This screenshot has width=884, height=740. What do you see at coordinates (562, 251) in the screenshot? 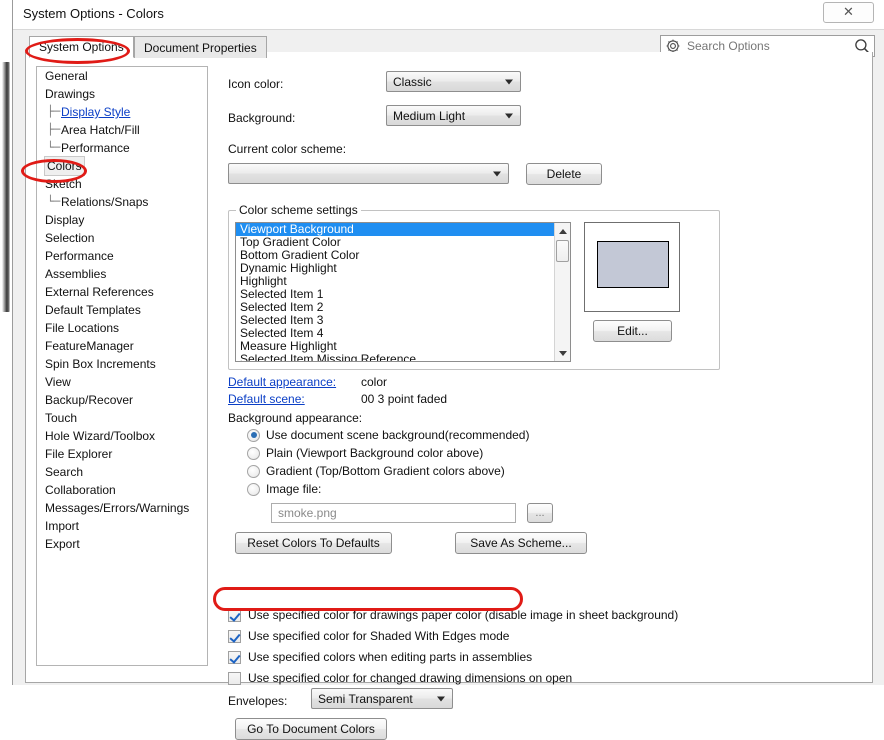
I see `list-scrollbar-thumb` at bounding box center [562, 251].